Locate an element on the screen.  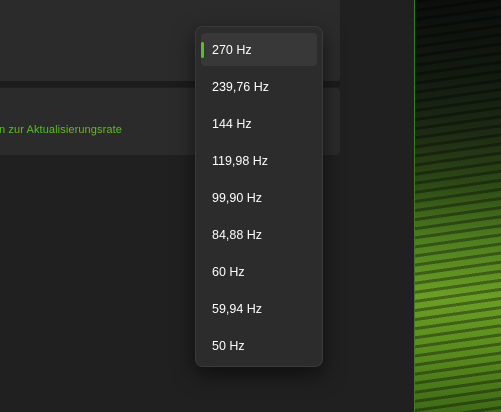
option-label: 84,88 Hz is located at coordinates (237, 234).